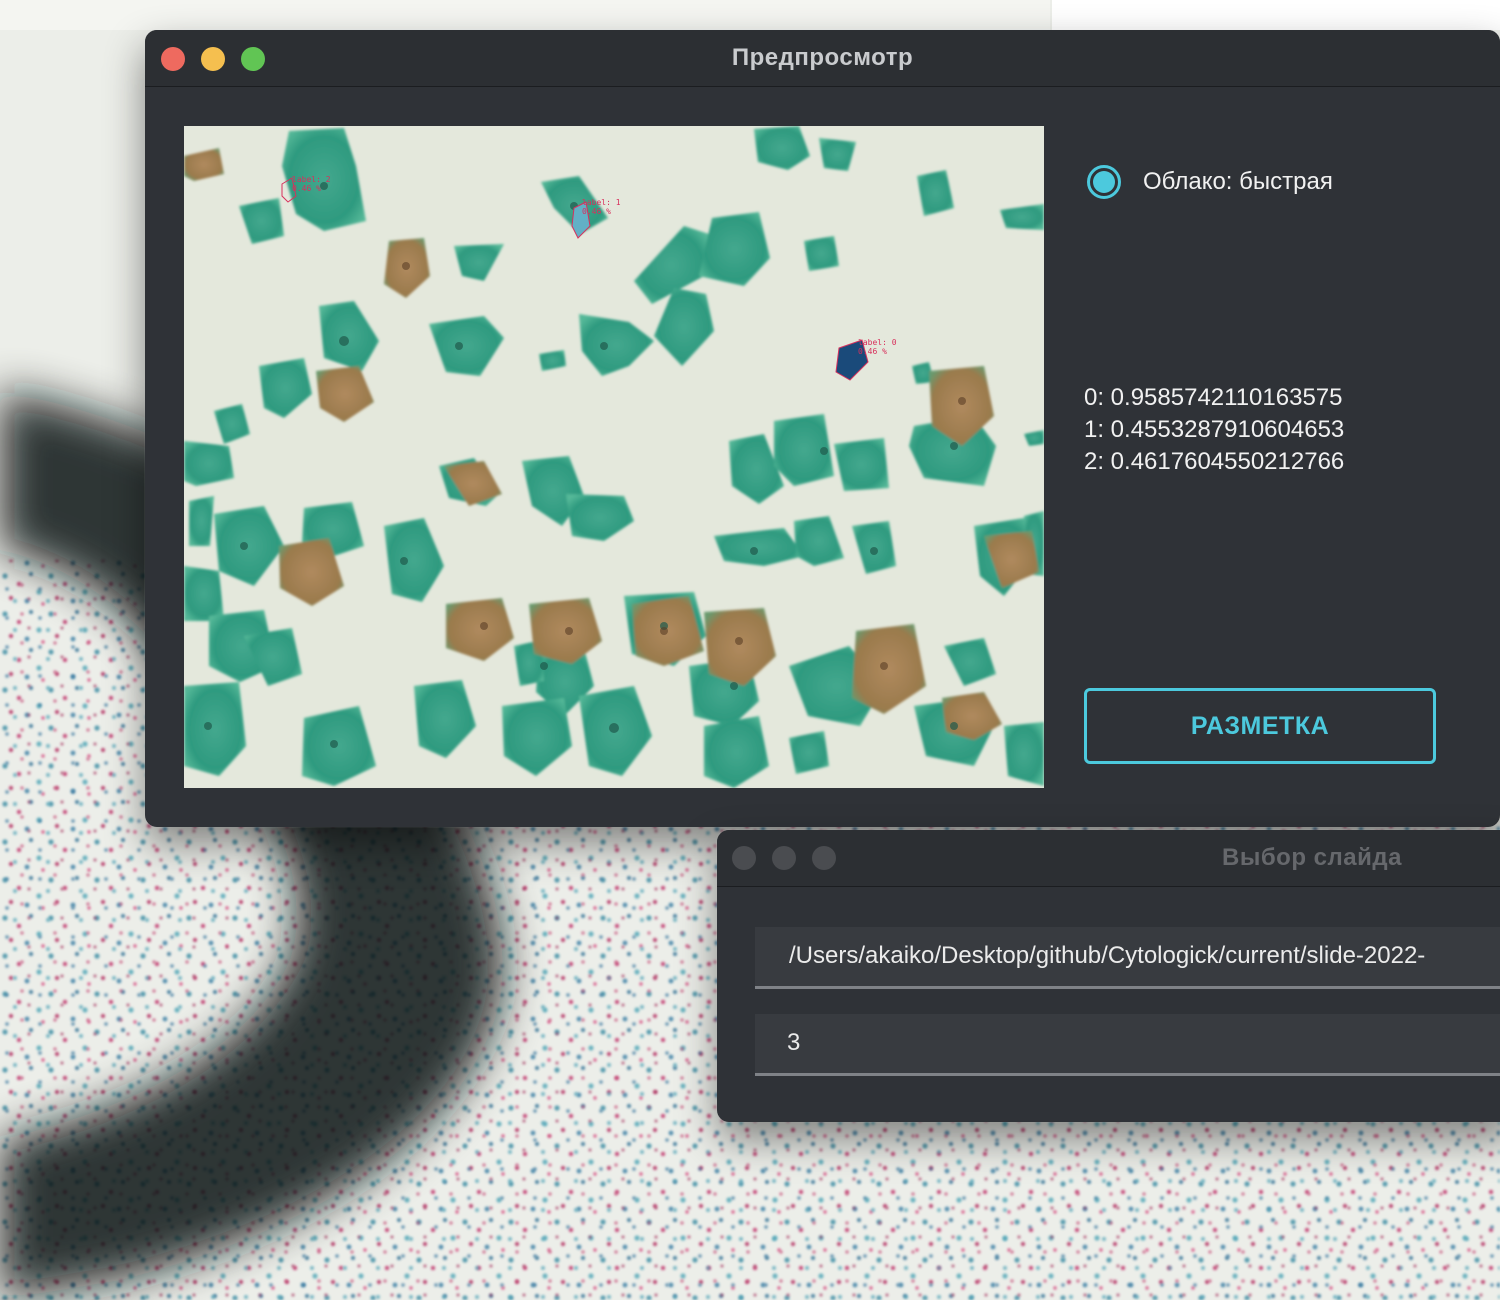  I want to click on slide-number-input: 3, so click(1127, 1045).